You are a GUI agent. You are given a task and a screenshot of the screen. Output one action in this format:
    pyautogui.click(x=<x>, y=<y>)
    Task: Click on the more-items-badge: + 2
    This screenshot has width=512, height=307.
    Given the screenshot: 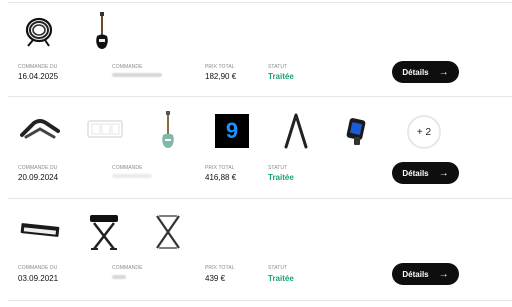 What is the action you would take?
    pyautogui.click(x=424, y=132)
    